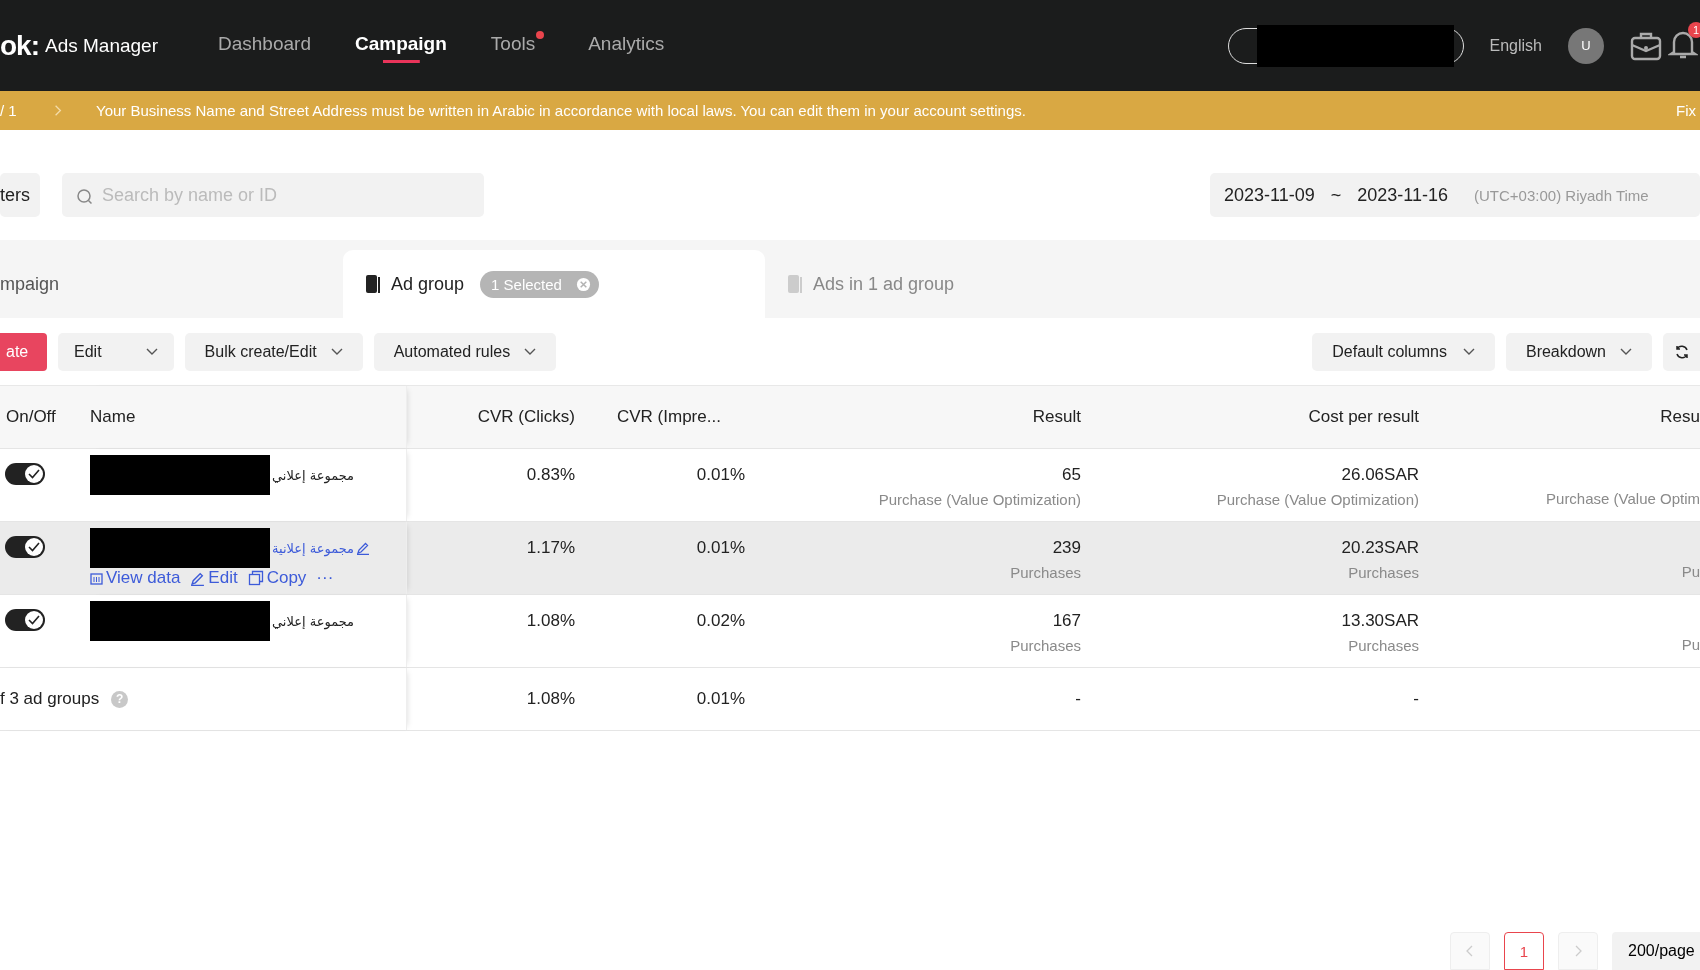 This screenshot has width=1700, height=970. Describe the element at coordinates (626, 45) in the screenshot. I see `nav-tab: Analytics` at that location.